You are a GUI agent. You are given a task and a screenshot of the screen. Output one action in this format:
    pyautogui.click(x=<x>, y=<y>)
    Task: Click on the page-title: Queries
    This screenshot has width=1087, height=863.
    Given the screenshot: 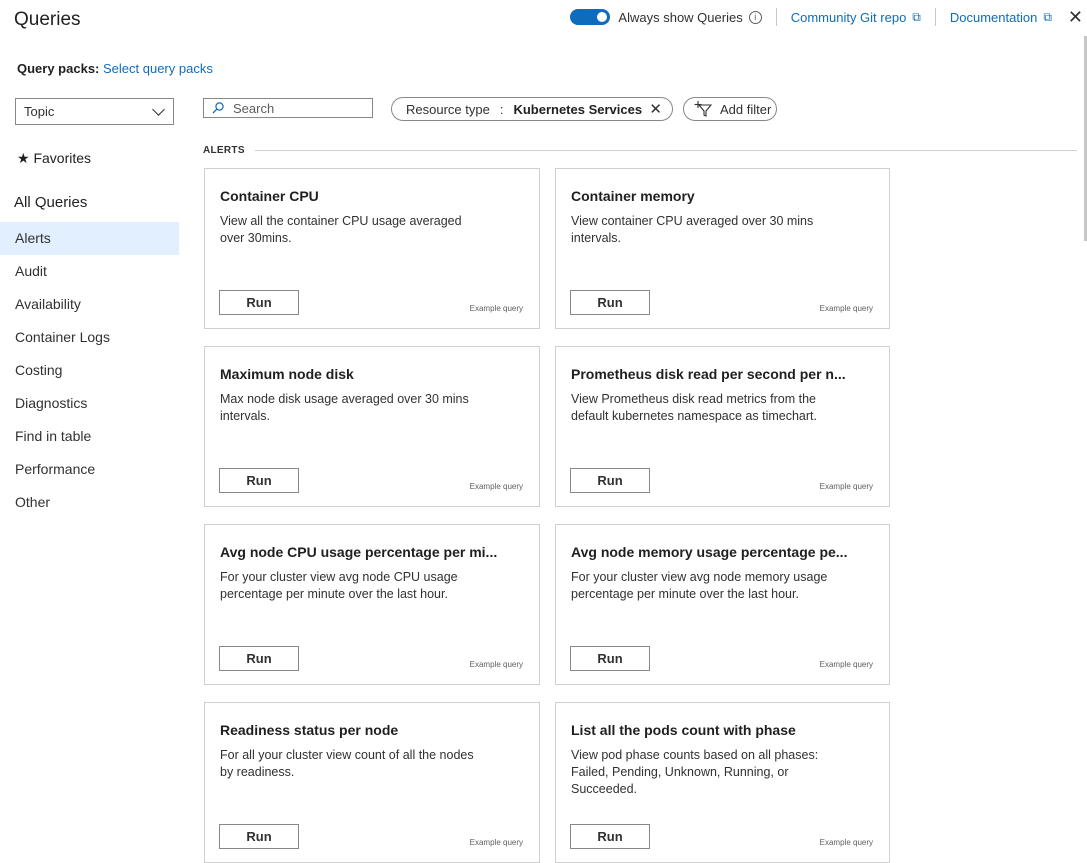 What is the action you would take?
    pyautogui.click(x=47, y=19)
    